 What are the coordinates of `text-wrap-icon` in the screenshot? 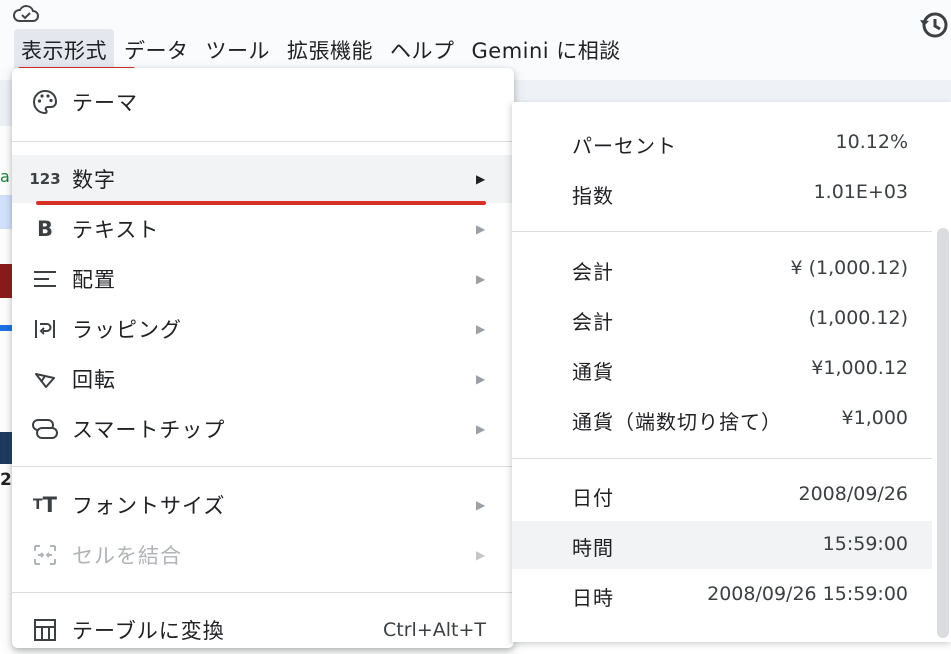 It's located at (45, 329).